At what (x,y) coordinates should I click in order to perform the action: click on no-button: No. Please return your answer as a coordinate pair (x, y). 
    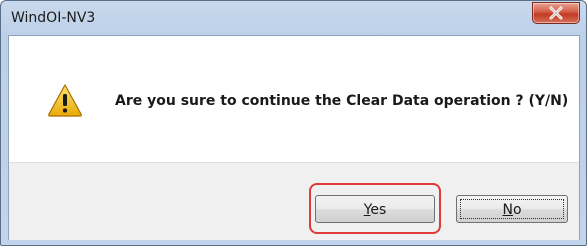
    Looking at the image, I should click on (512, 209).